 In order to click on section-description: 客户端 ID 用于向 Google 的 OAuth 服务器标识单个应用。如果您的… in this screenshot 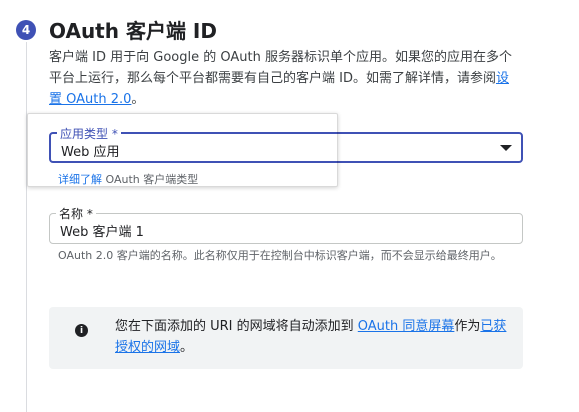, I will do `click(284, 78)`.